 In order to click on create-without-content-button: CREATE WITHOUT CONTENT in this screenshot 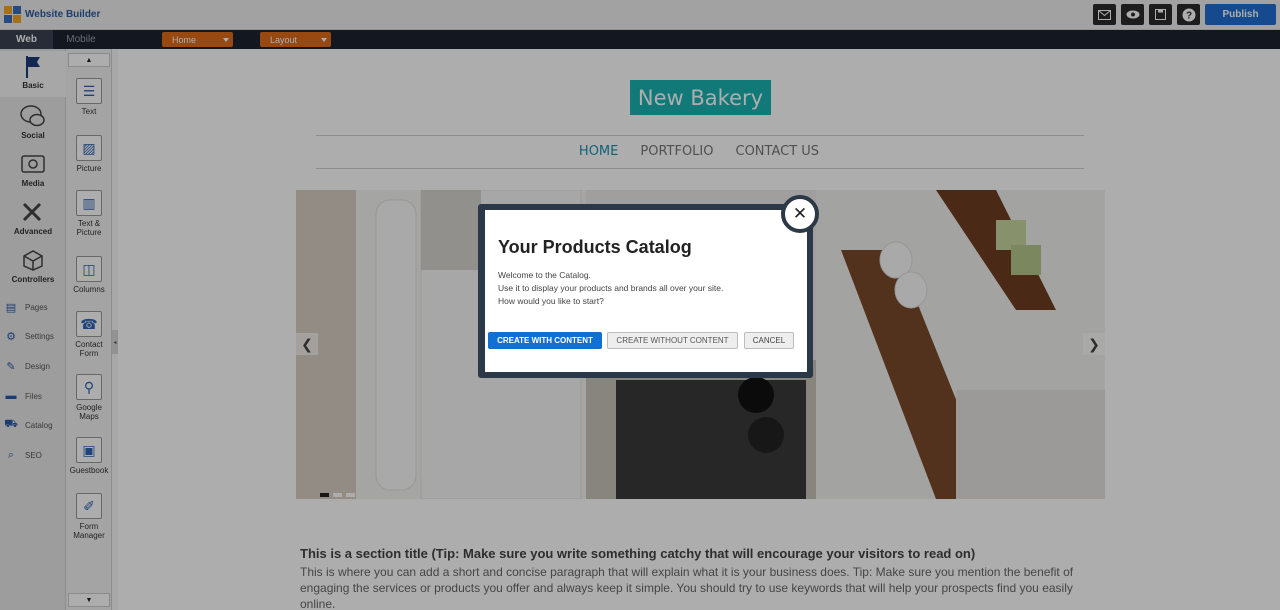, I will do `click(672, 340)`.